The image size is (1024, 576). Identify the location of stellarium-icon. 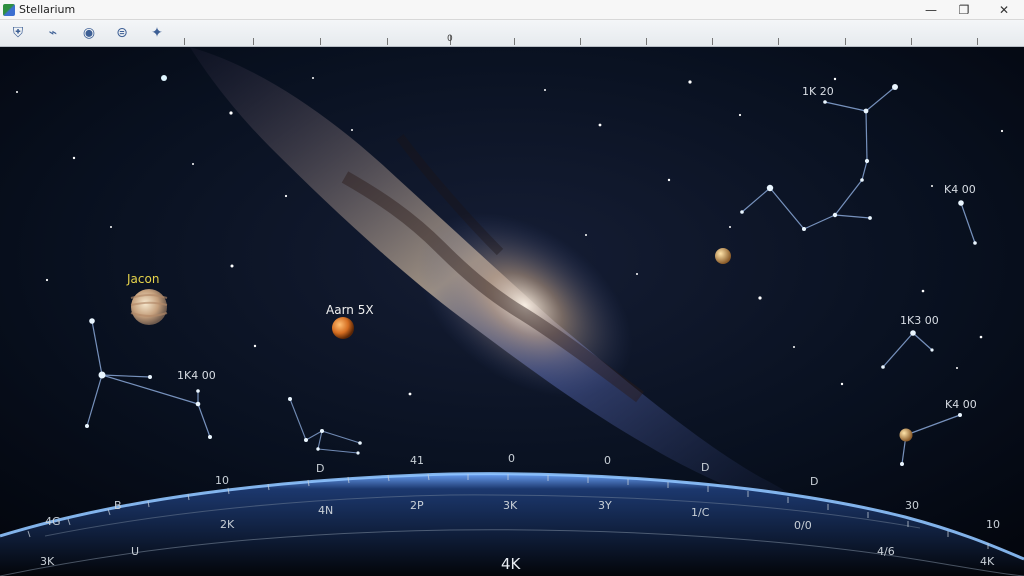
(9, 9).